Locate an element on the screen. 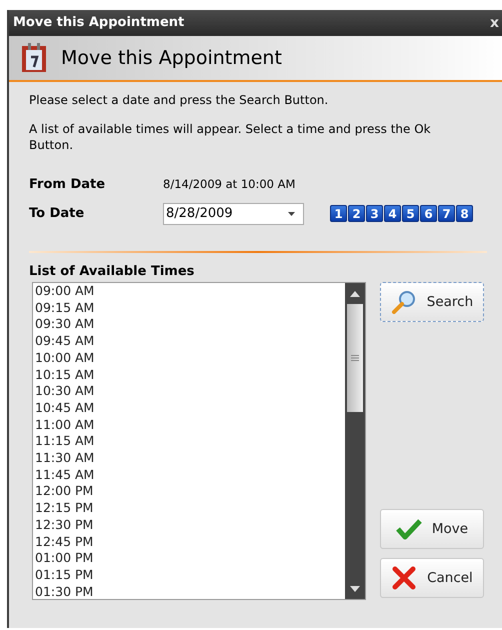 The height and width of the screenshot is (630, 502). time-item: 11:30 AM is located at coordinates (190, 458).